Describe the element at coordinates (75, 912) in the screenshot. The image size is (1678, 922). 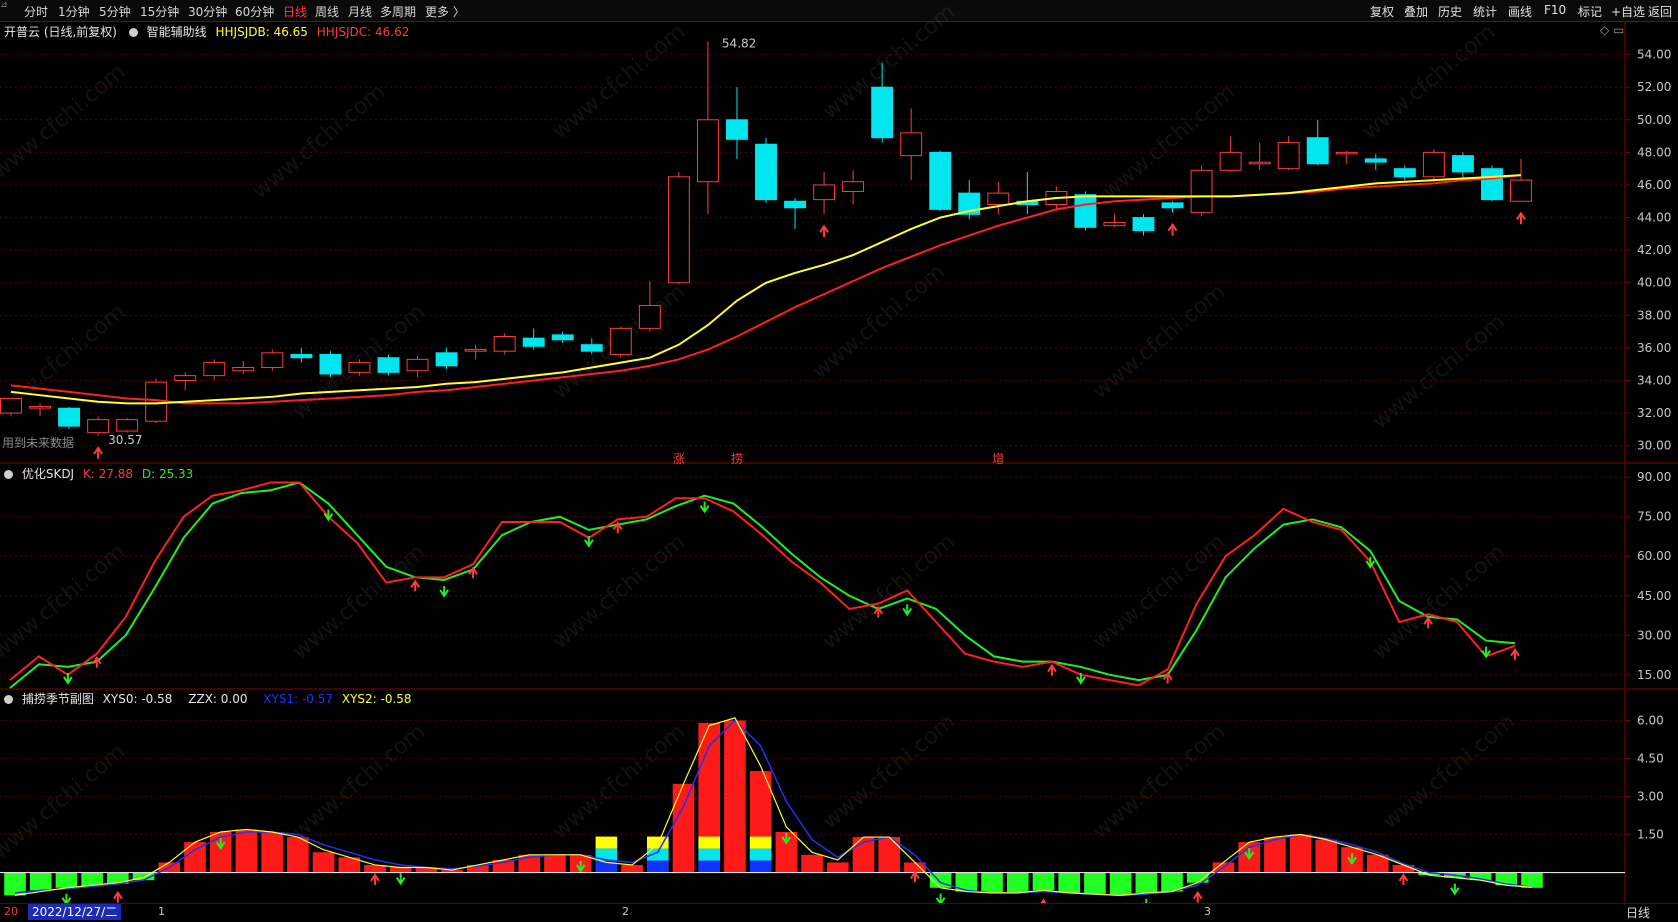
I see `cursor-date: 2022/12/27/二` at that location.